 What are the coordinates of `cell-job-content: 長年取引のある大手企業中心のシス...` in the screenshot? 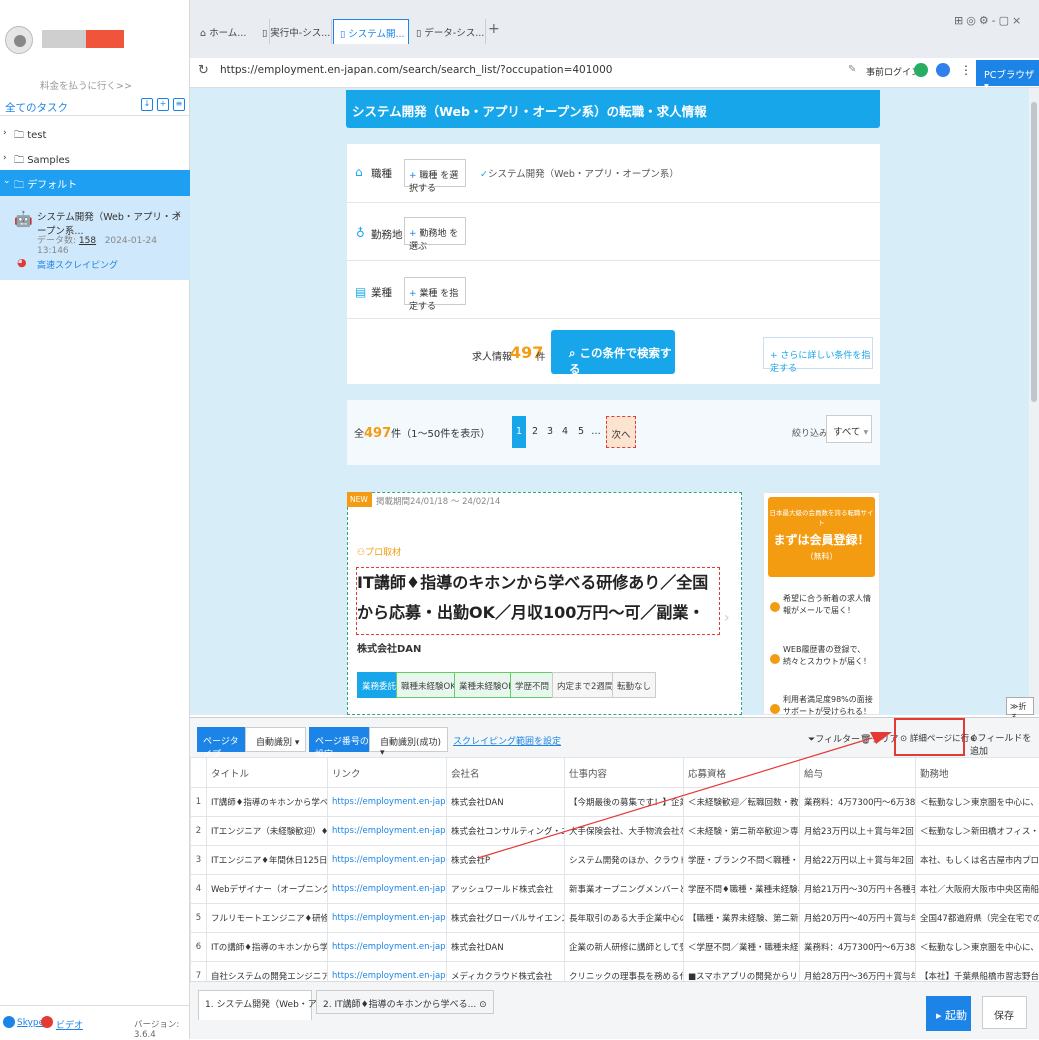 It's located at (624, 918).